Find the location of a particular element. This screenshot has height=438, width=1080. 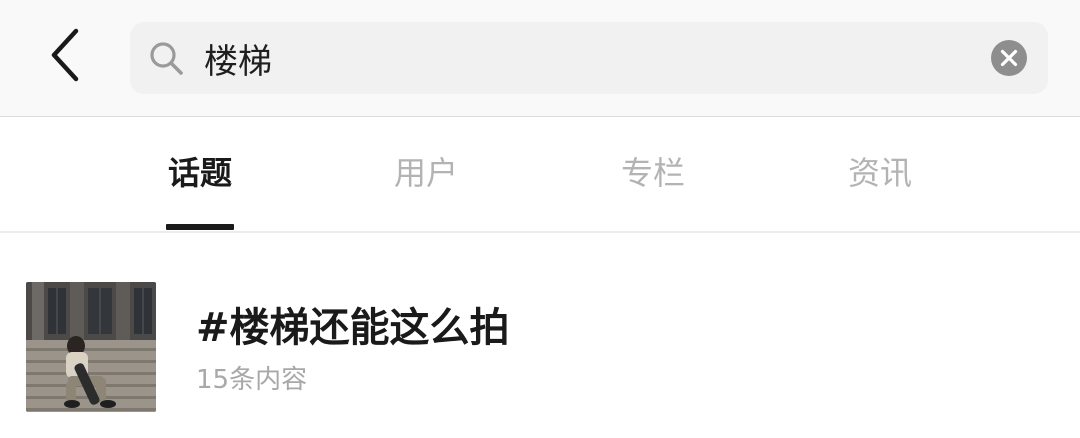

search-box is located at coordinates (589, 58).